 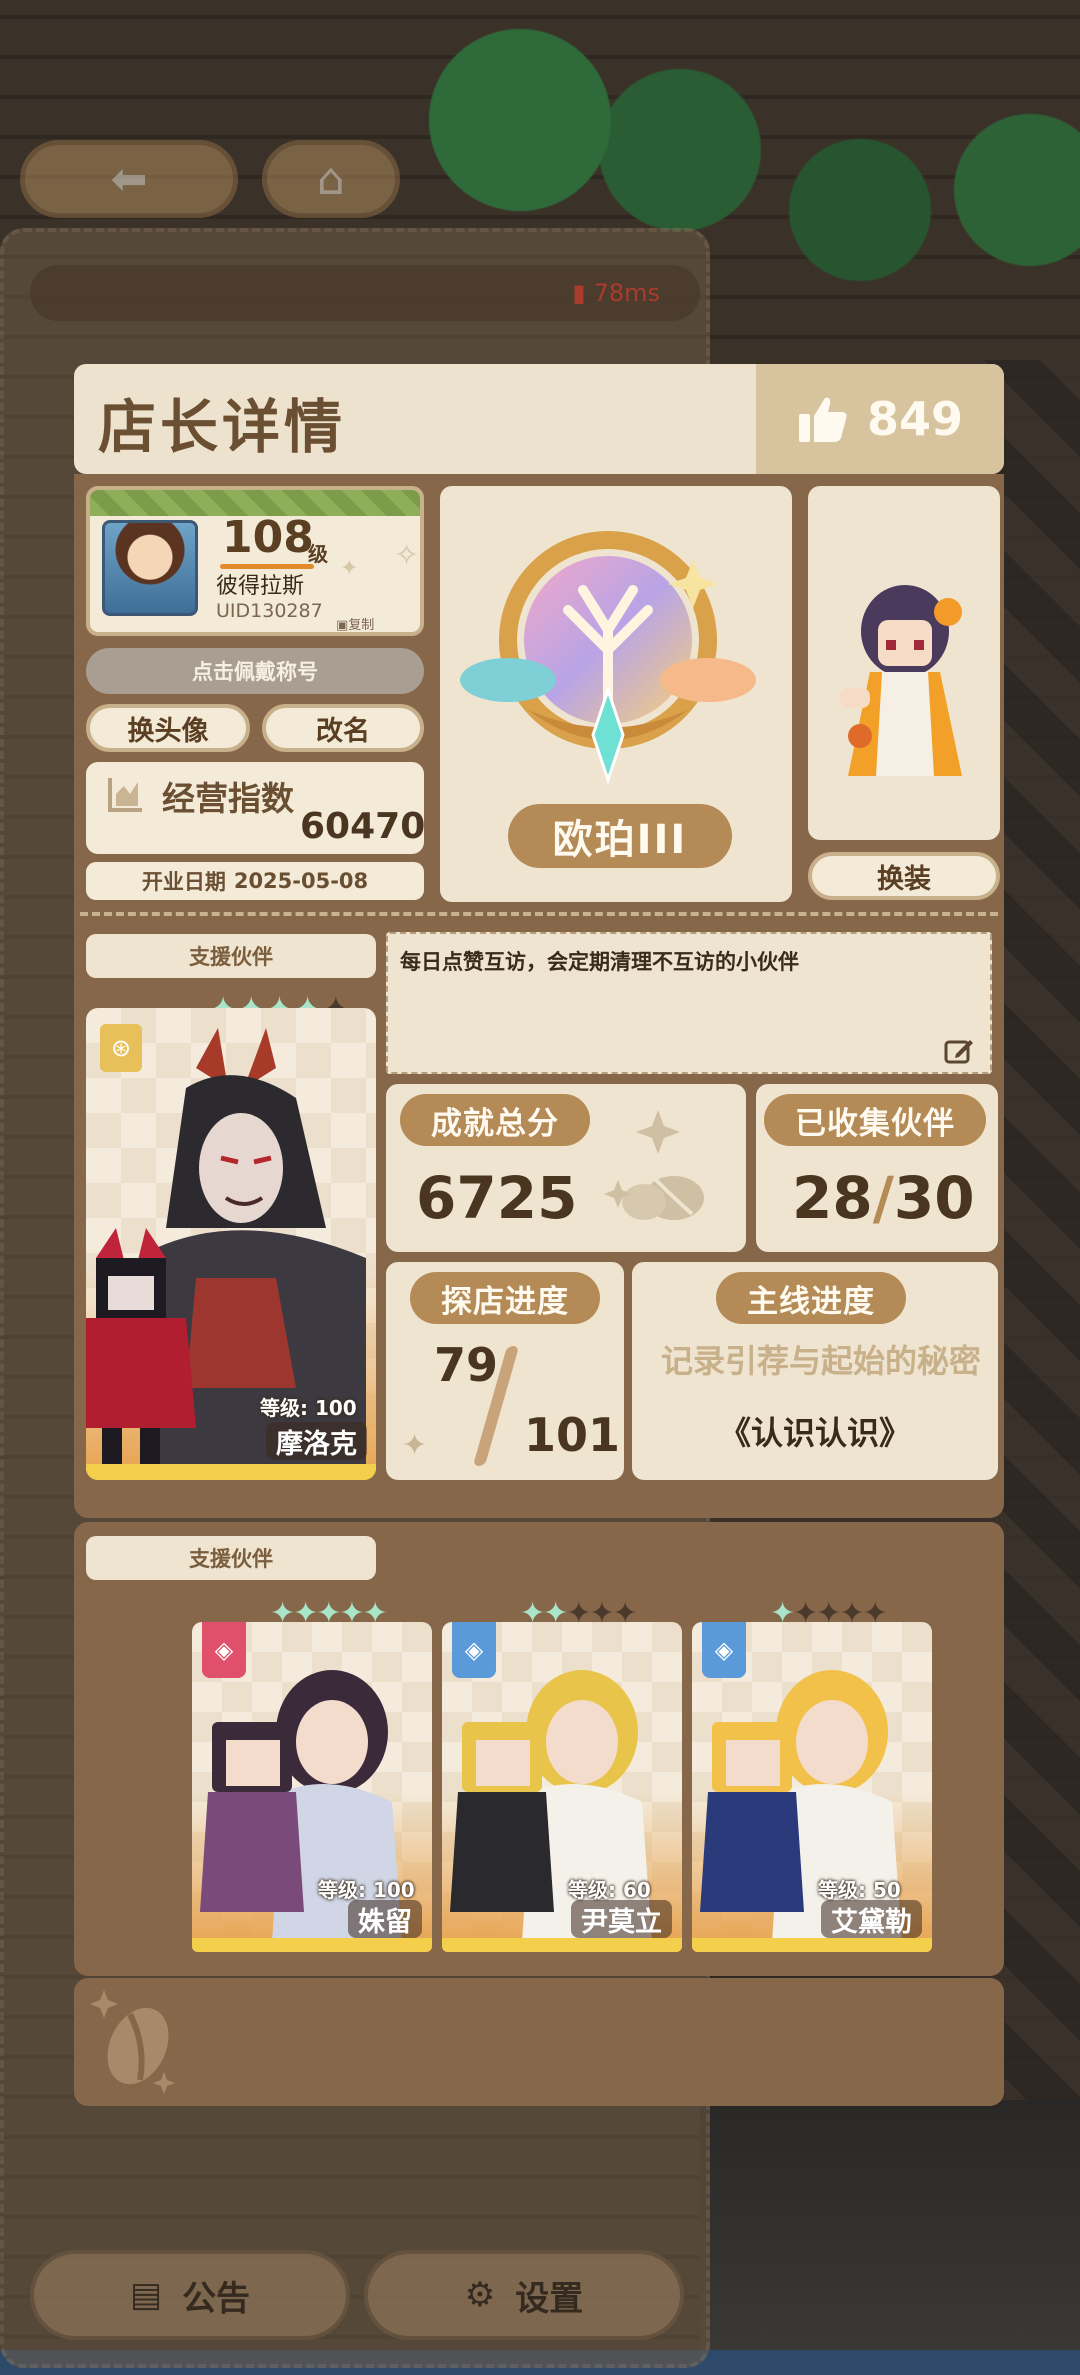 I want to click on settings-label: 设置, so click(x=549, y=2298).